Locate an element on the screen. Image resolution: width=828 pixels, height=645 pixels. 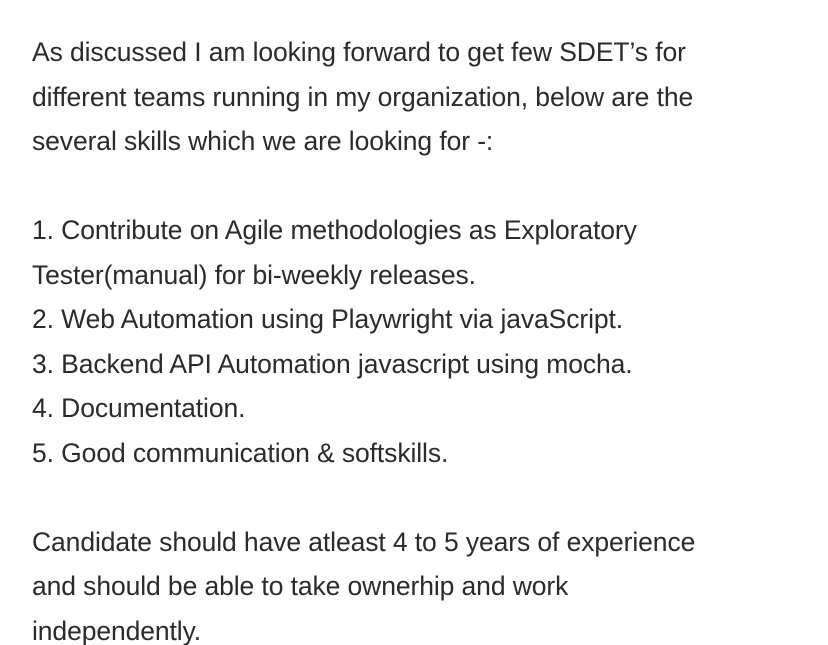
closing-line: independently. is located at coordinates (117, 630).